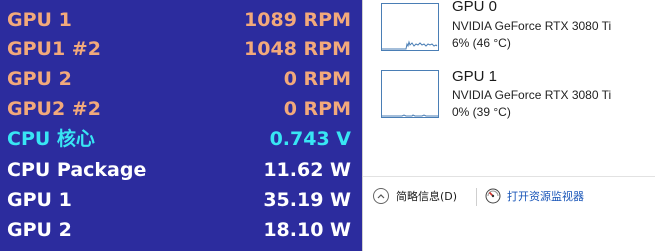 Image resolution: width=655 pixels, height=251 pixels. I want to click on sensor-value: 11.62 W, so click(307, 170).